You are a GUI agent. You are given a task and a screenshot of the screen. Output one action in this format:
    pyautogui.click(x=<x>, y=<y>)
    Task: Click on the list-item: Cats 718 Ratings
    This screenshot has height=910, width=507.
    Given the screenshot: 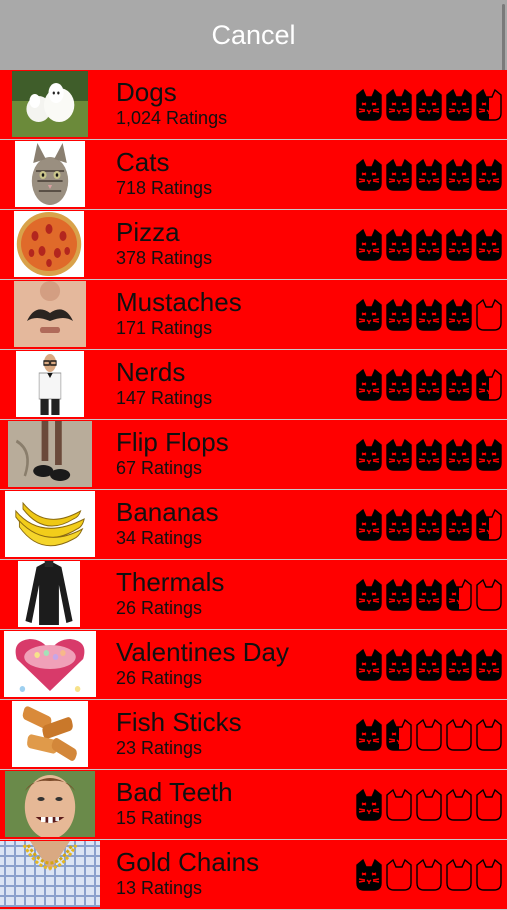 What is the action you would take?
    pyautogui.click(x=253, y=175)
    